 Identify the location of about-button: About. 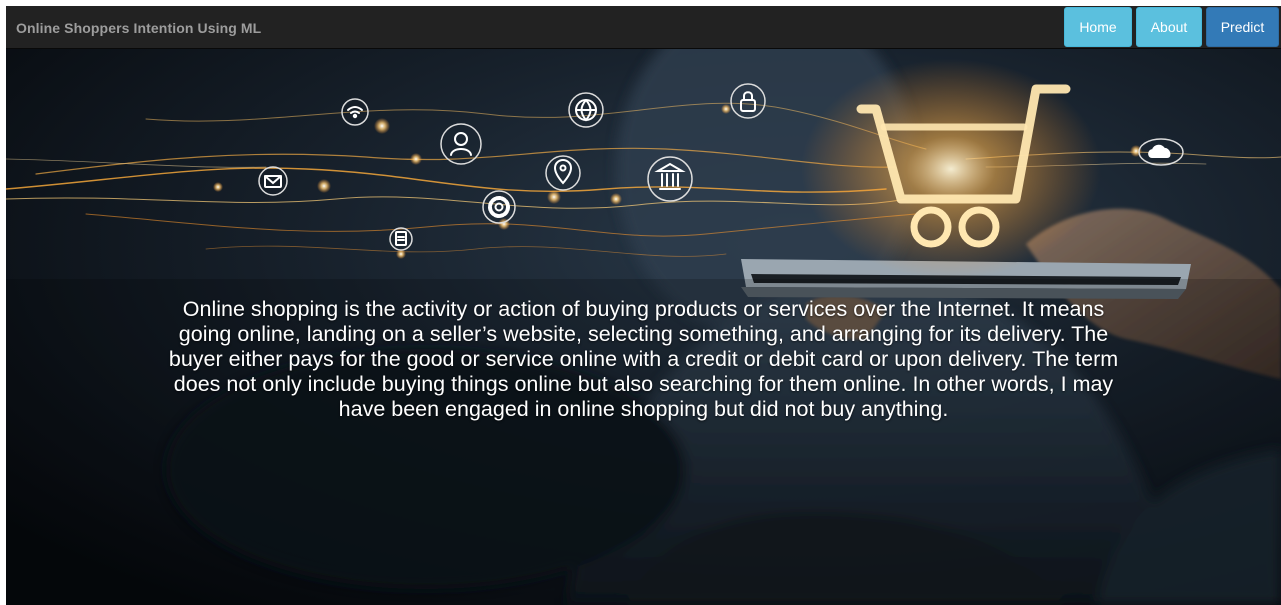
(1169, 27).